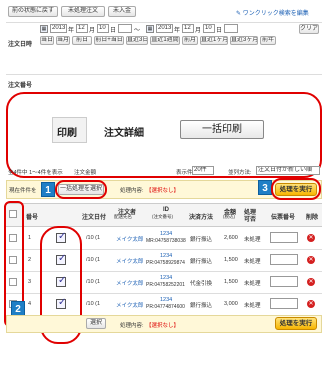 This screenshot has width=328, height=375. What do you see at coordinates (124, 131) in the screenshot?
I see `tab-order-detail: 注文詳細` at bounding box center [124, 131].